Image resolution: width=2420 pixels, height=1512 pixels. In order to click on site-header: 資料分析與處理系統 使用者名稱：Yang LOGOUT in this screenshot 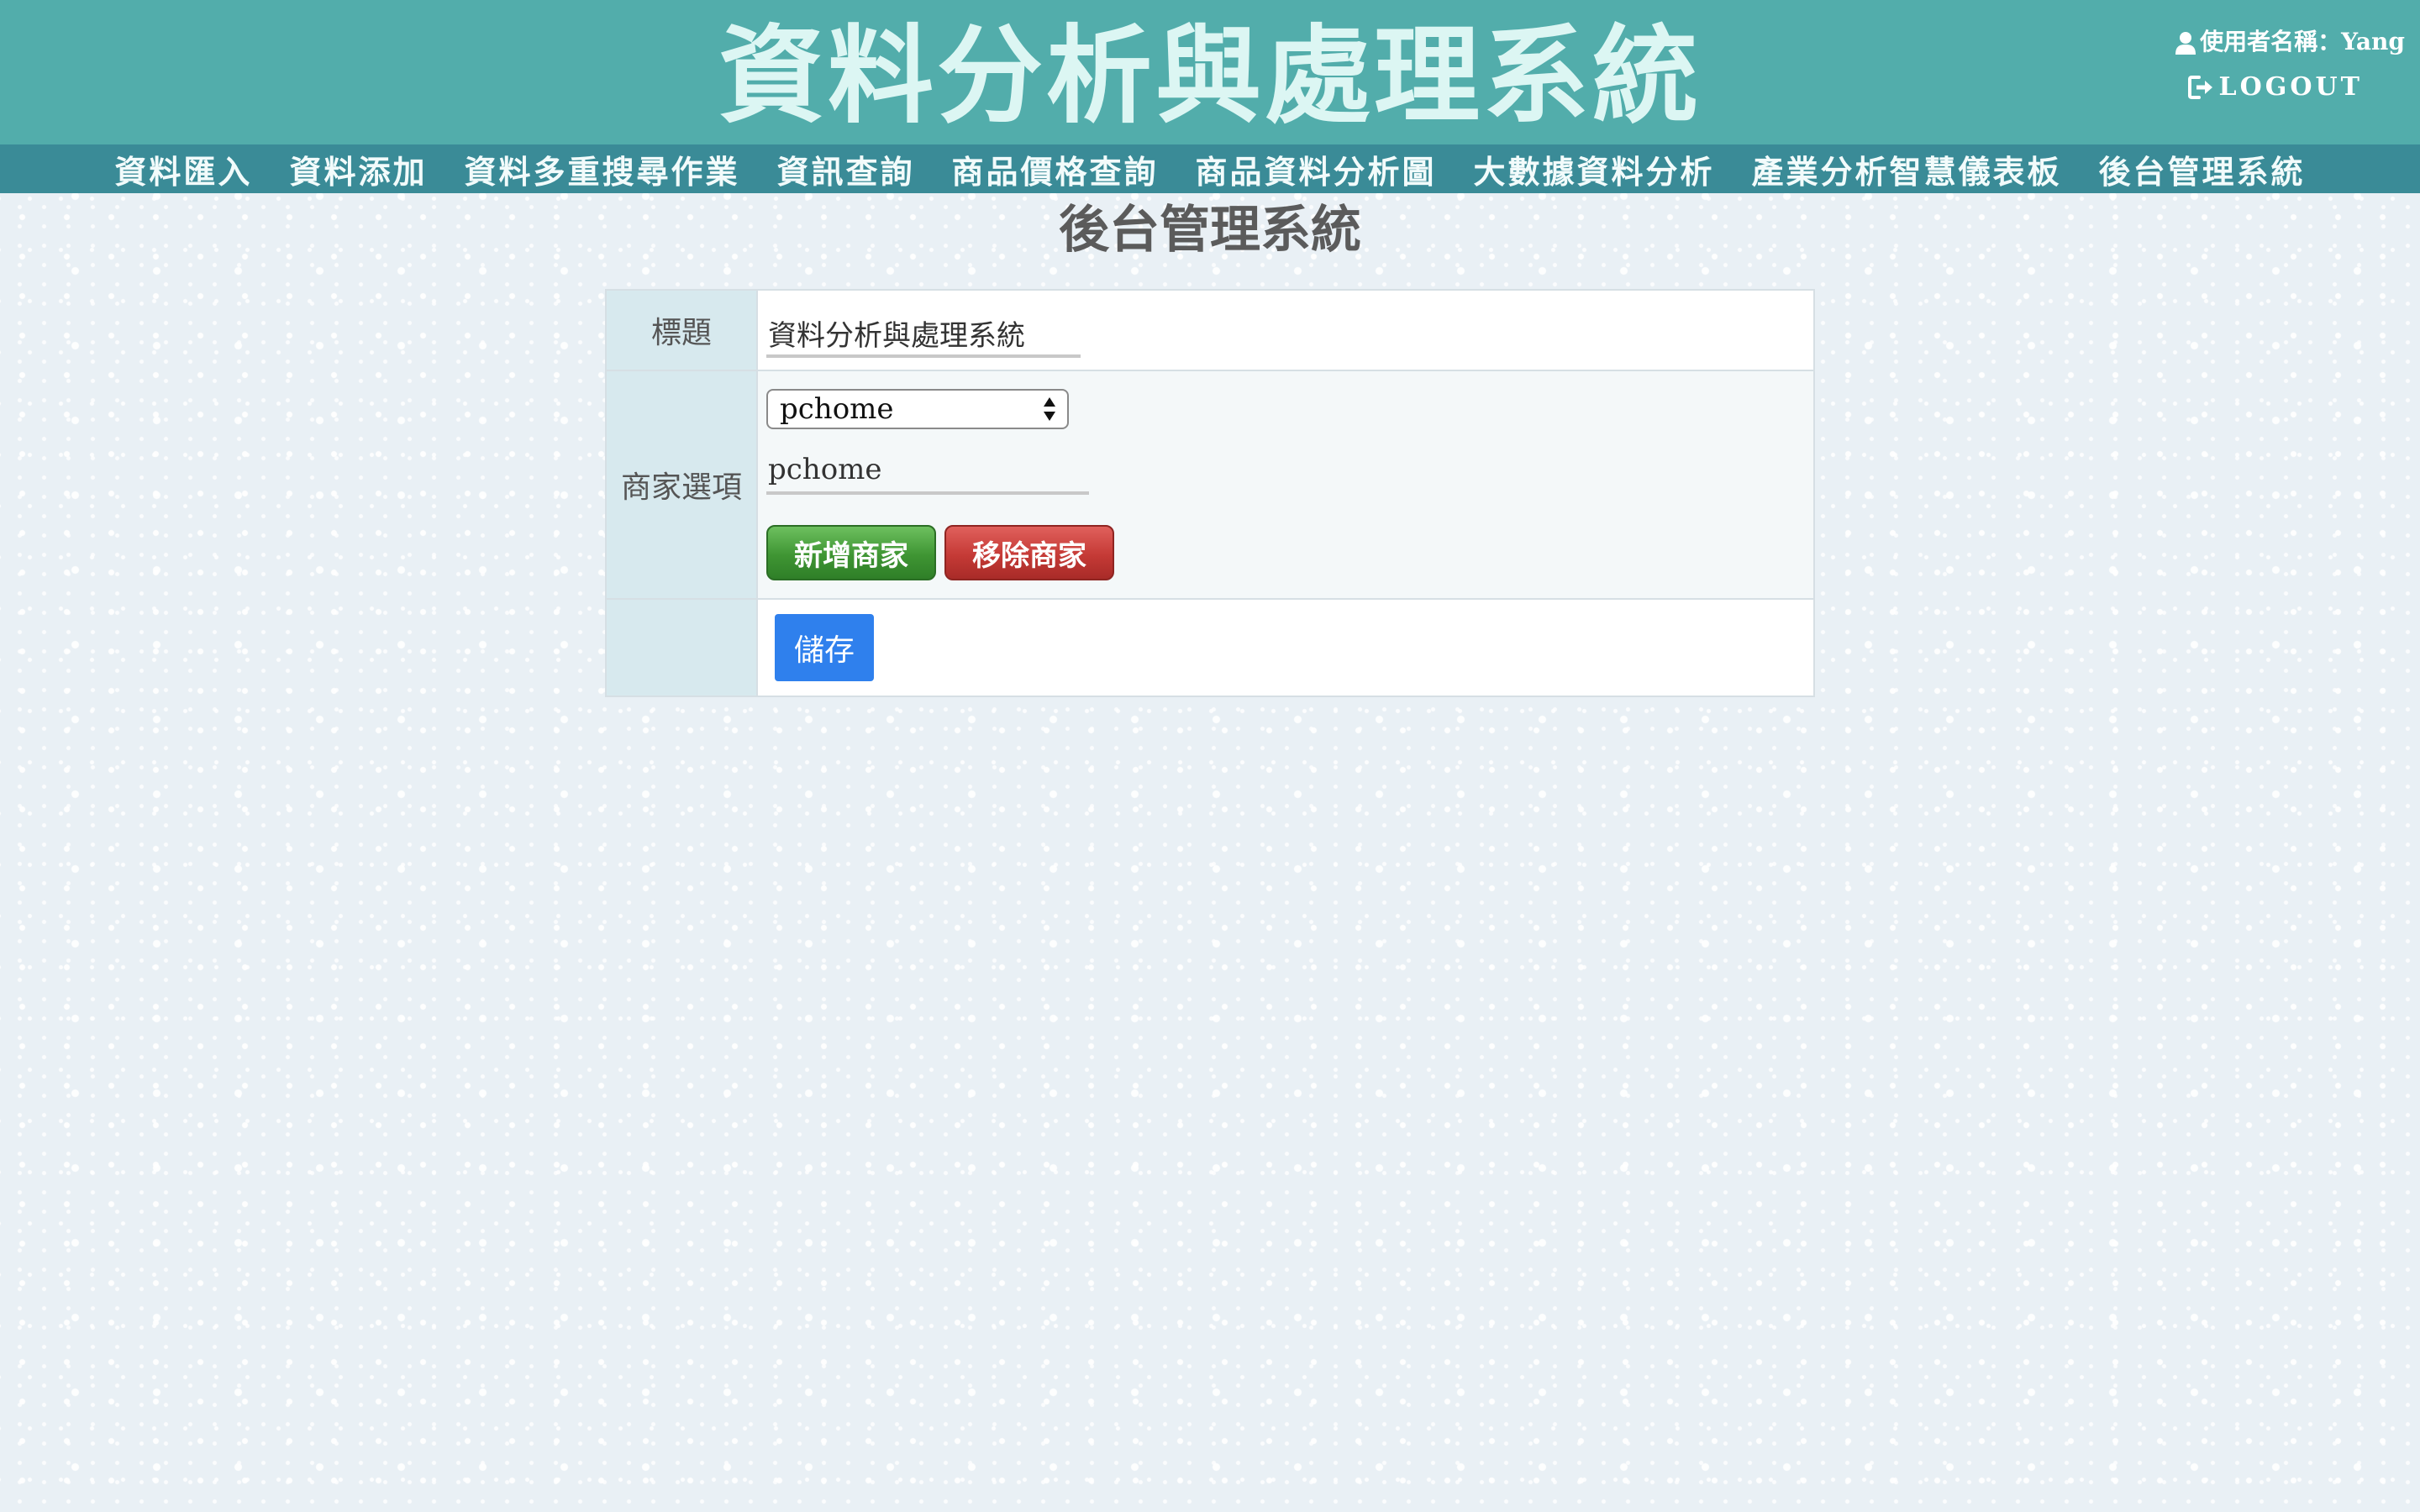, I will do `click(1210, 72)`.